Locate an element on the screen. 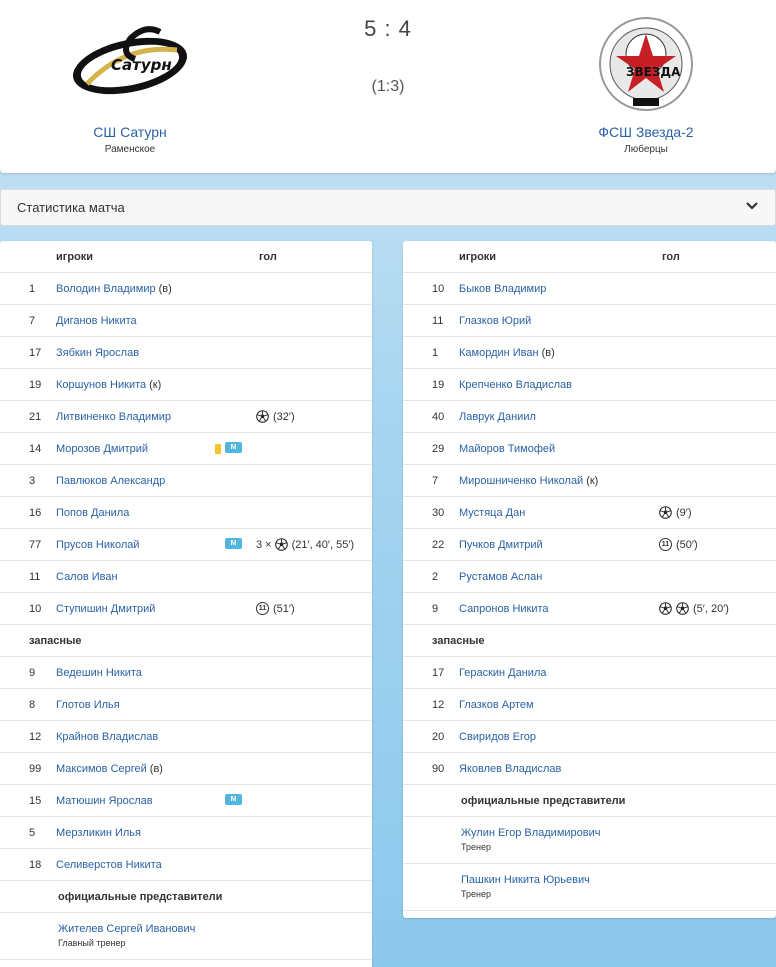  player-link: Быков Владимир is located at coordinates (502, 289).